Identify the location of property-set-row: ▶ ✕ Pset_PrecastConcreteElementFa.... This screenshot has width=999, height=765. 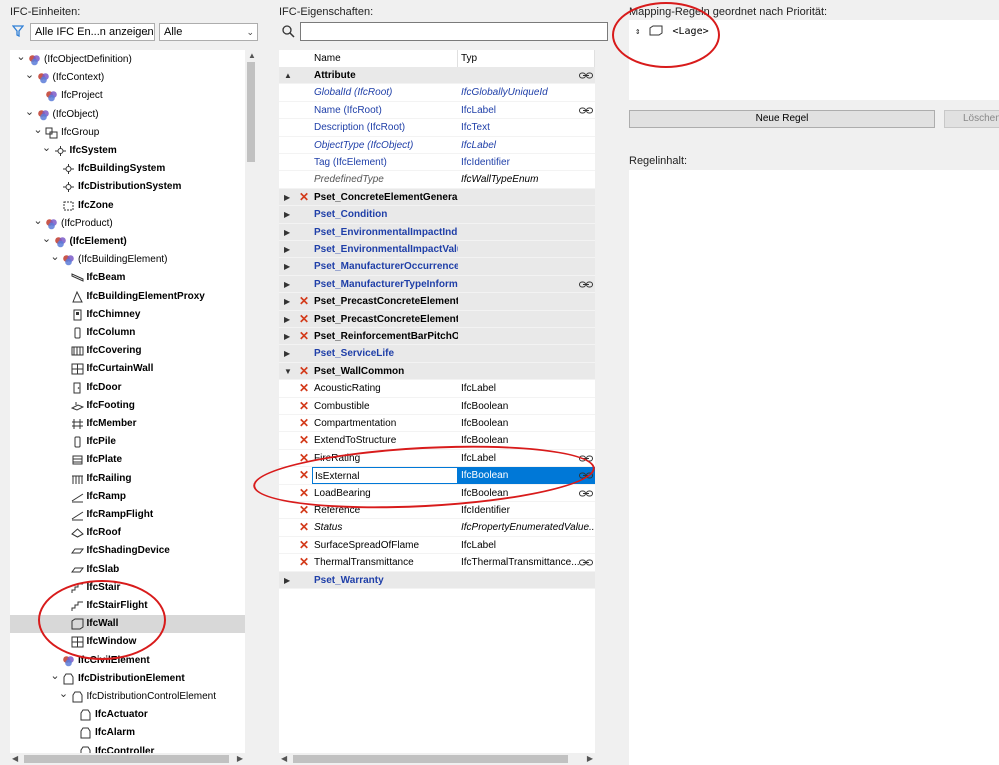
(437, 302).